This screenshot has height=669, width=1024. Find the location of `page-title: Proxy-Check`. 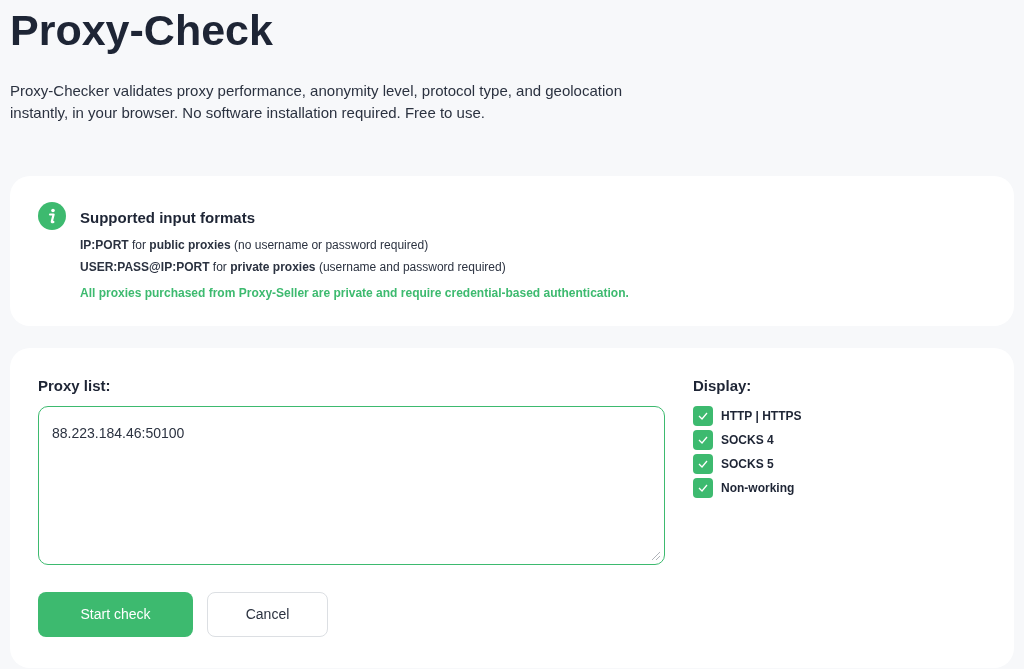

page-title: Proxy-Check is located at coordinates (141, 30).